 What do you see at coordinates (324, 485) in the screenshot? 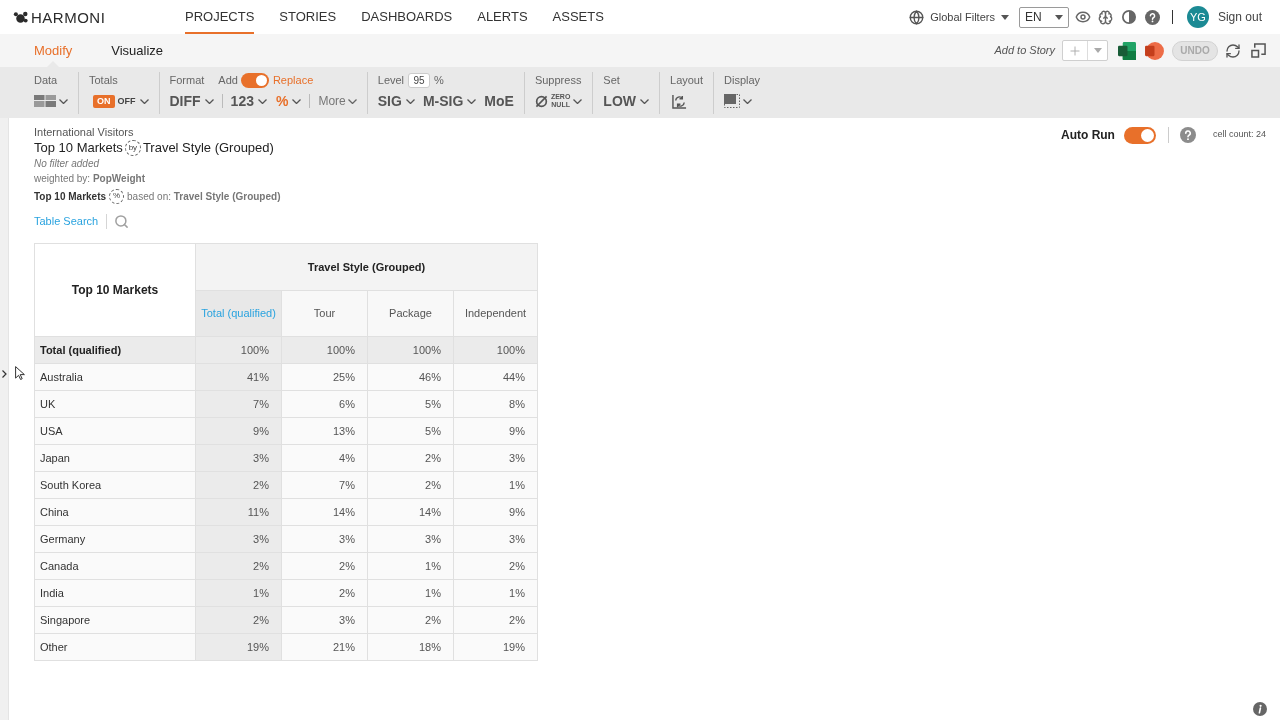
I see `table-cell: 7%` at bounding box center [324, 485].